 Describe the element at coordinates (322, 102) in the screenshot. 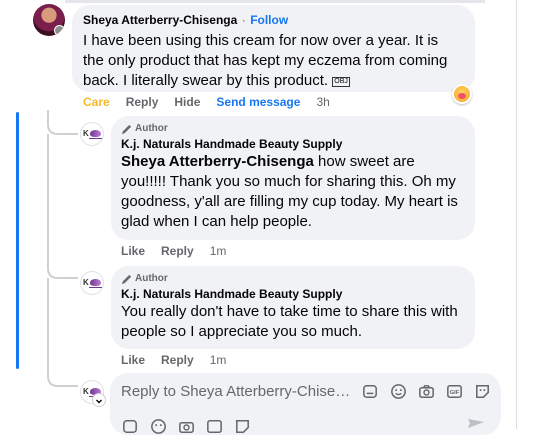

I see `timestamp: 3h` at that location.